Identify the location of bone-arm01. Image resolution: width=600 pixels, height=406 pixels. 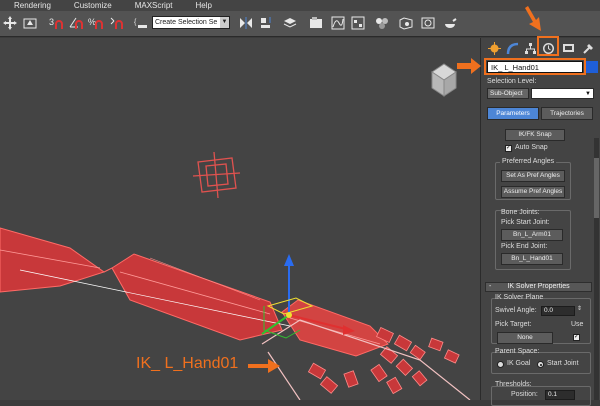
(56, 260).